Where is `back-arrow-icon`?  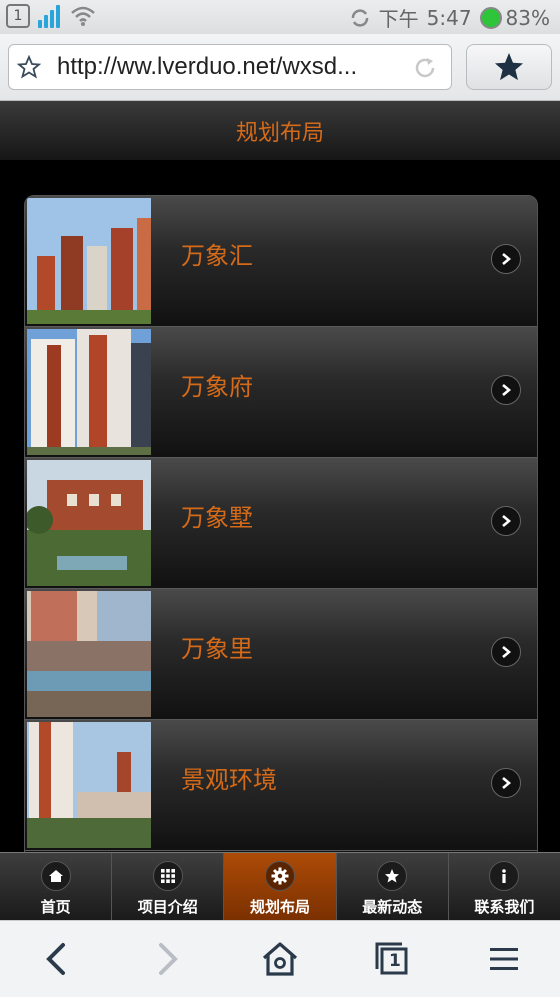
back-arrow-icon is located at coordinates (55, 959).